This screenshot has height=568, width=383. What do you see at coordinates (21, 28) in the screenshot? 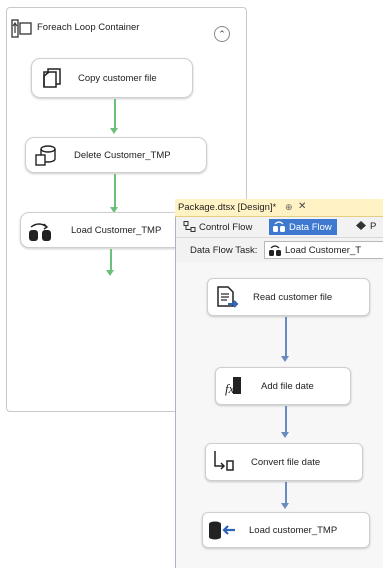
I see `foreach-loop-icon` at bounding box center [21, 28].